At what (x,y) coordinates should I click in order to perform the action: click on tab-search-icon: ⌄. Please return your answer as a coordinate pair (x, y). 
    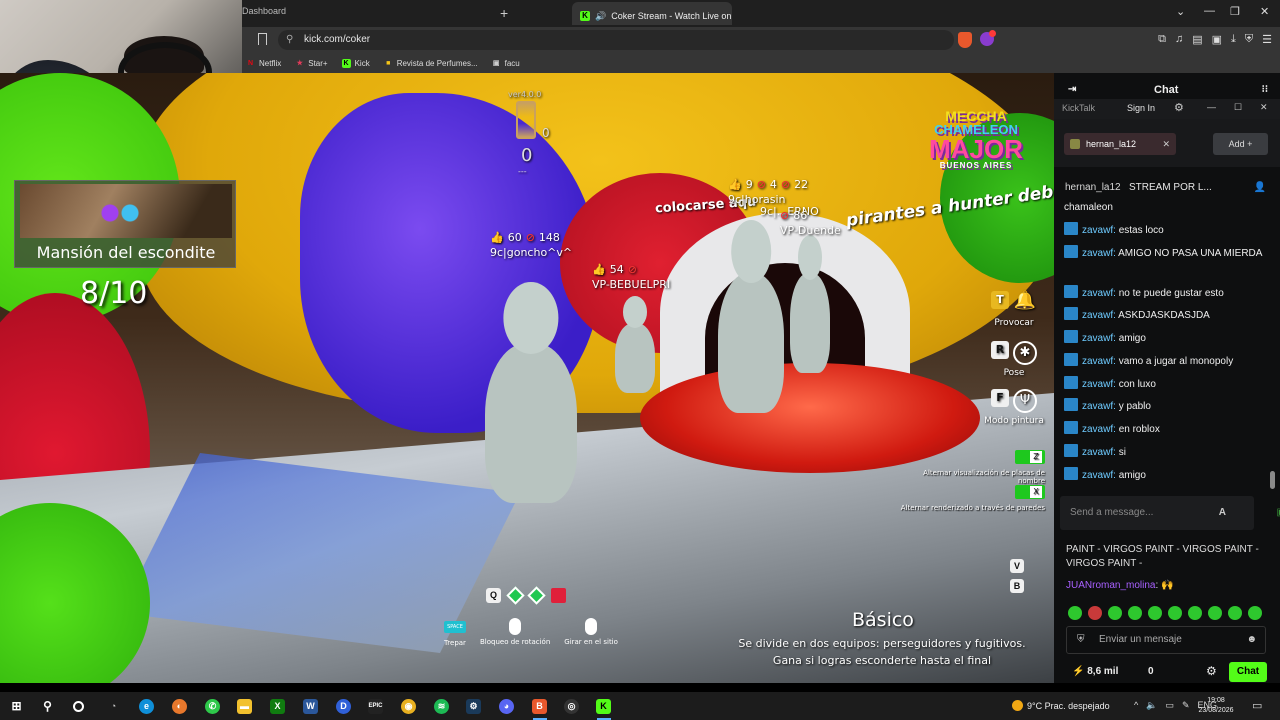
    Looking at the image, I should click on (1180, 11).